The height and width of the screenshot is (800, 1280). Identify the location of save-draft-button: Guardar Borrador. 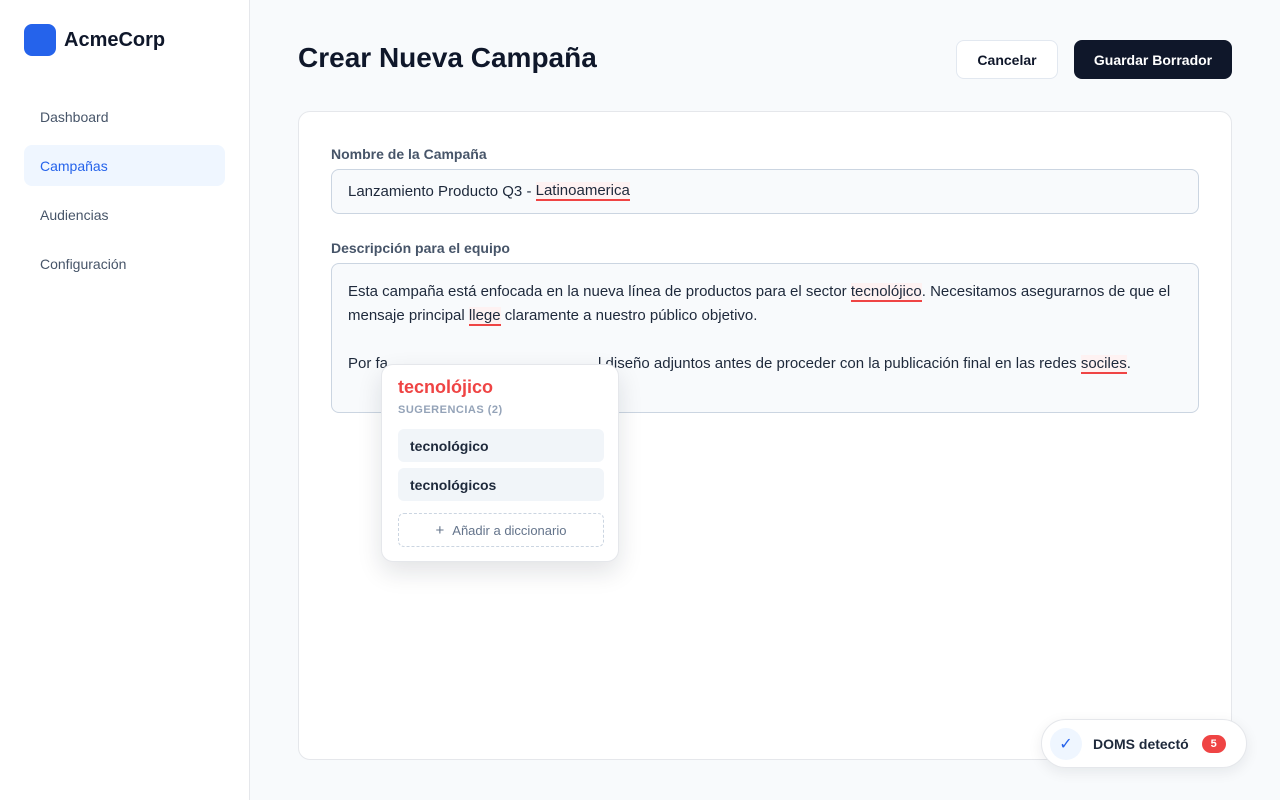
(1153, 59).